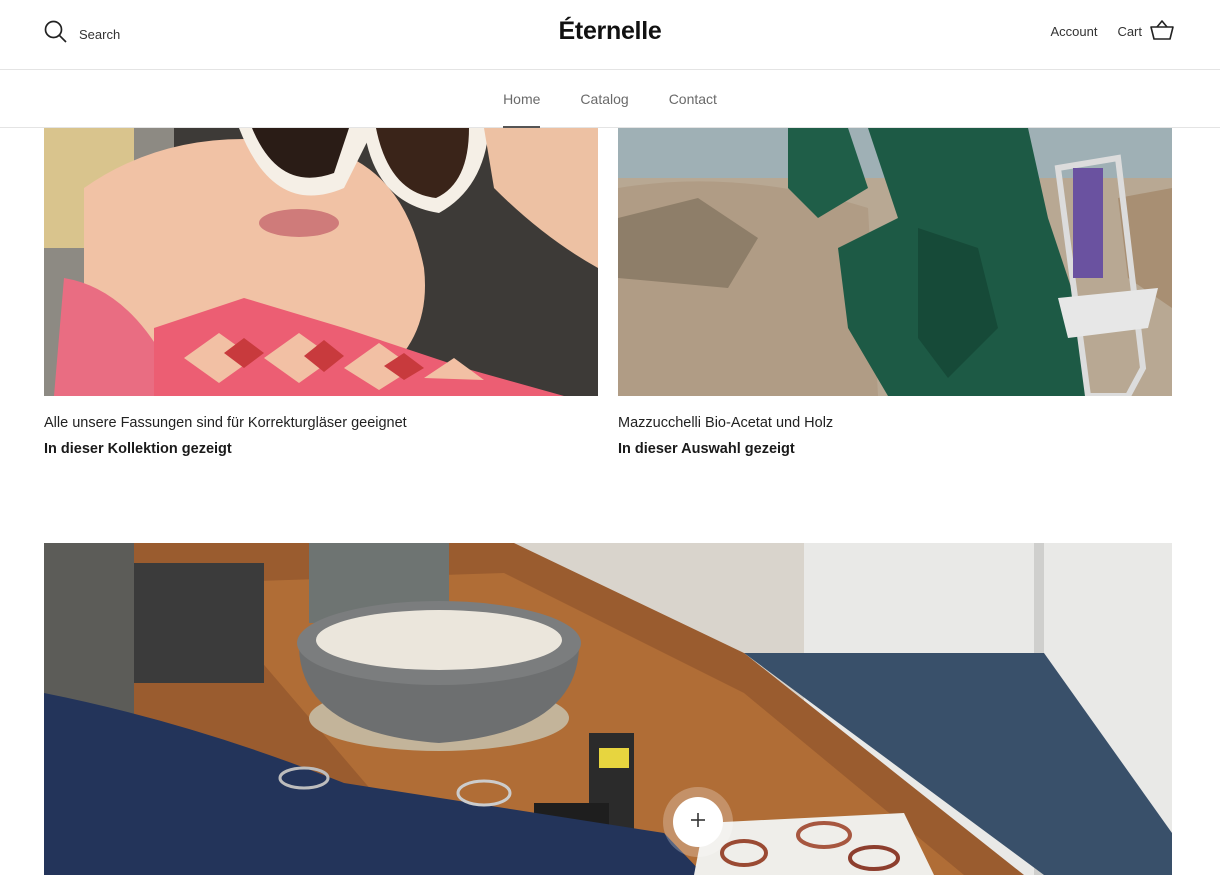 The image size is (1220, 875). What do you see at coordinates (693, 99) in the screenshot?
I see `nav-item-contact: Contact` at bounding box center [693, 99].